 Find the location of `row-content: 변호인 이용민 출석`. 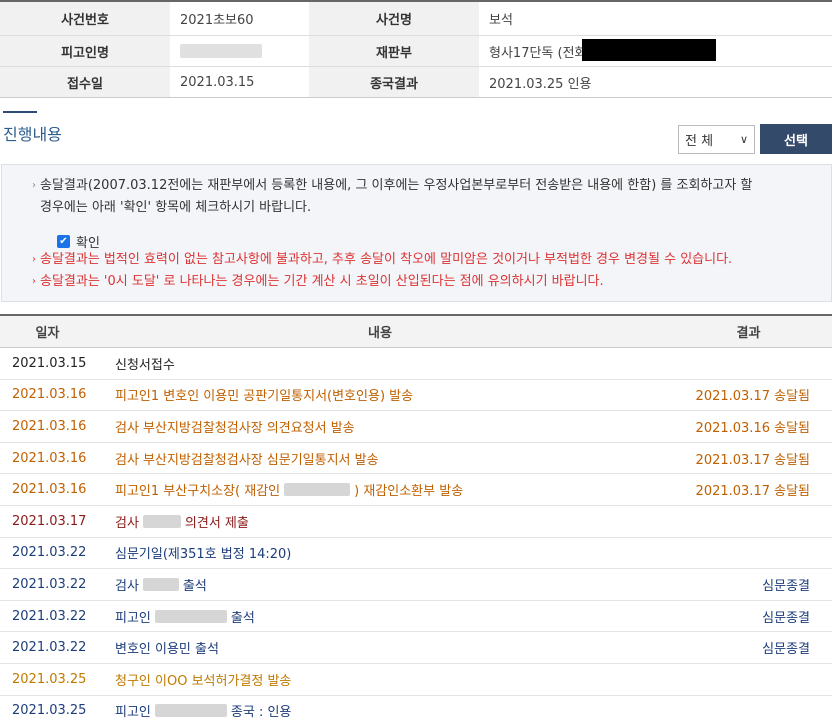

row-content: 변호인 이용민 출석 is located at coordinates (380, 647).